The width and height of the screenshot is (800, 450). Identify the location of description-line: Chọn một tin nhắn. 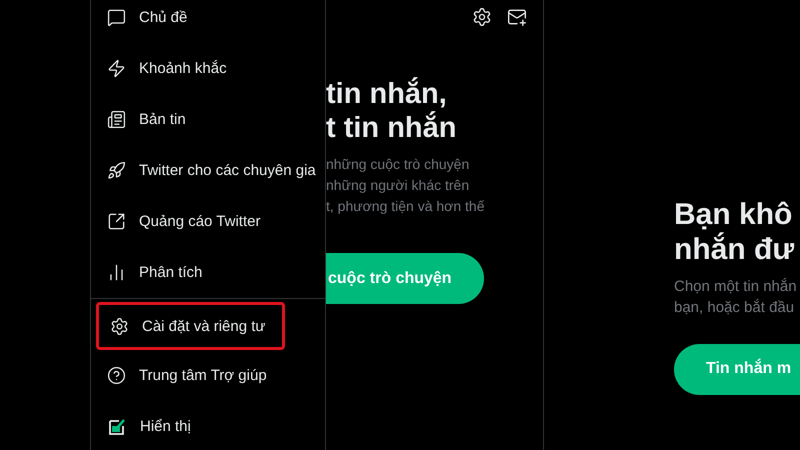
(736, 286).